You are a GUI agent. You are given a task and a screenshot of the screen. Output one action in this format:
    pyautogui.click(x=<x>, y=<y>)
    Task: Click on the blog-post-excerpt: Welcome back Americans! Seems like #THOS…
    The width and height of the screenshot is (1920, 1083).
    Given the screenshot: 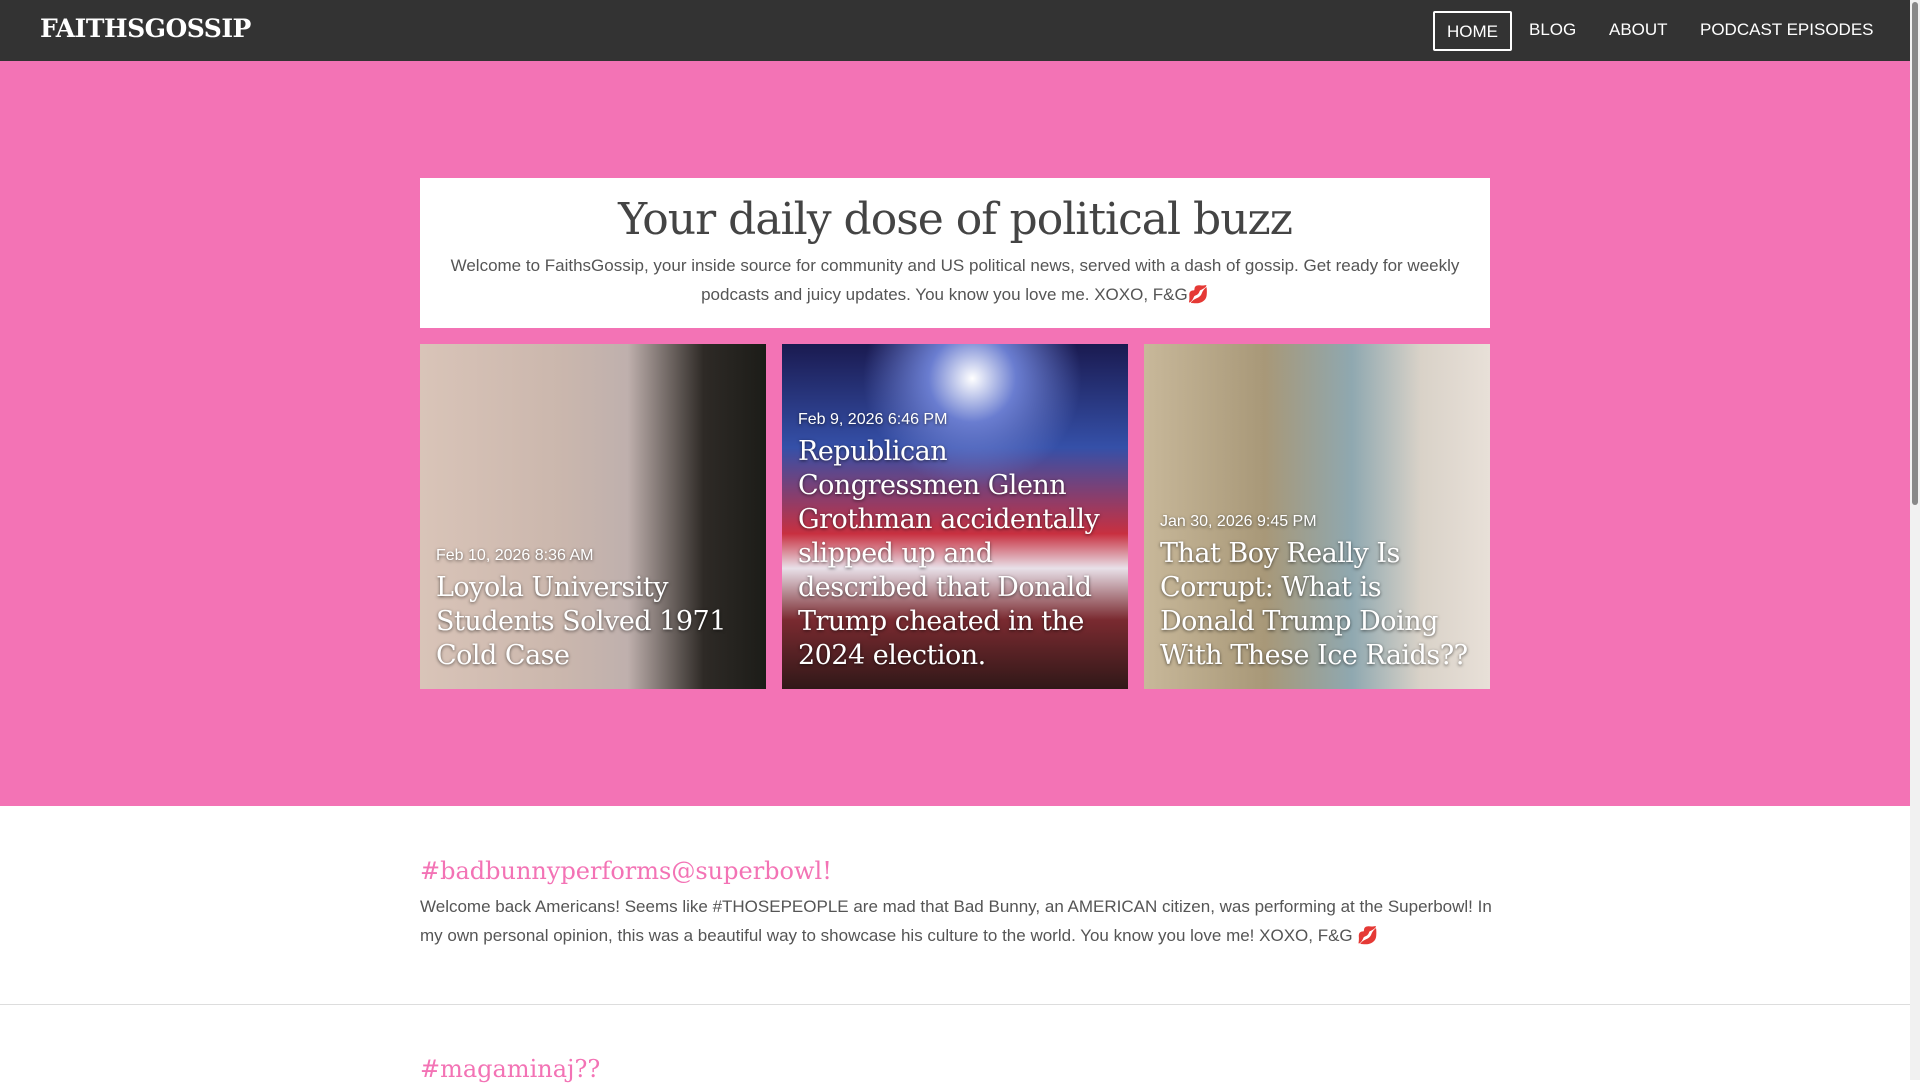 What is the action you would take?
    pyautogui.click(x=956, y=921)
    